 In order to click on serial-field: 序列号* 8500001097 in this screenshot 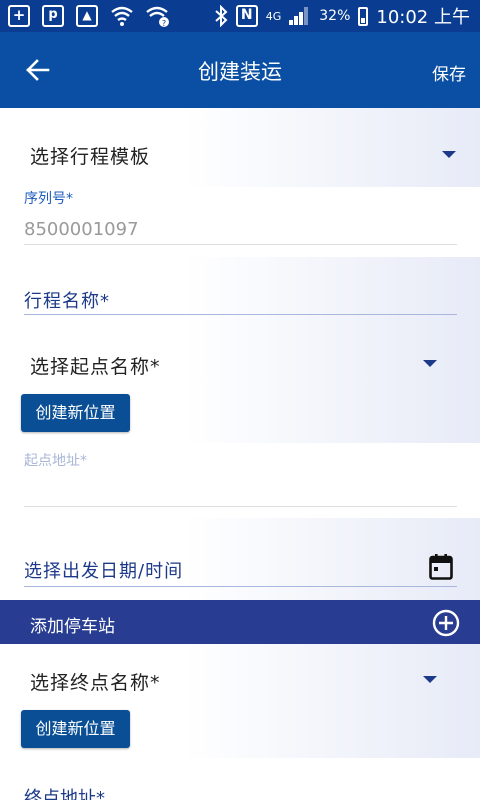, I will do `click(240, 222)`.